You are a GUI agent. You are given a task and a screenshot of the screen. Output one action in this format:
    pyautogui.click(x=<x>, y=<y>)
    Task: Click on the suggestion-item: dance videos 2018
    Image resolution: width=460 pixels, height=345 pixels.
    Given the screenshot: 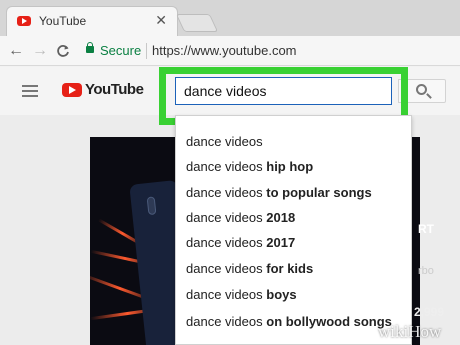 What is the action you would take?
    pyautogui.click(x=240, y=217)
    